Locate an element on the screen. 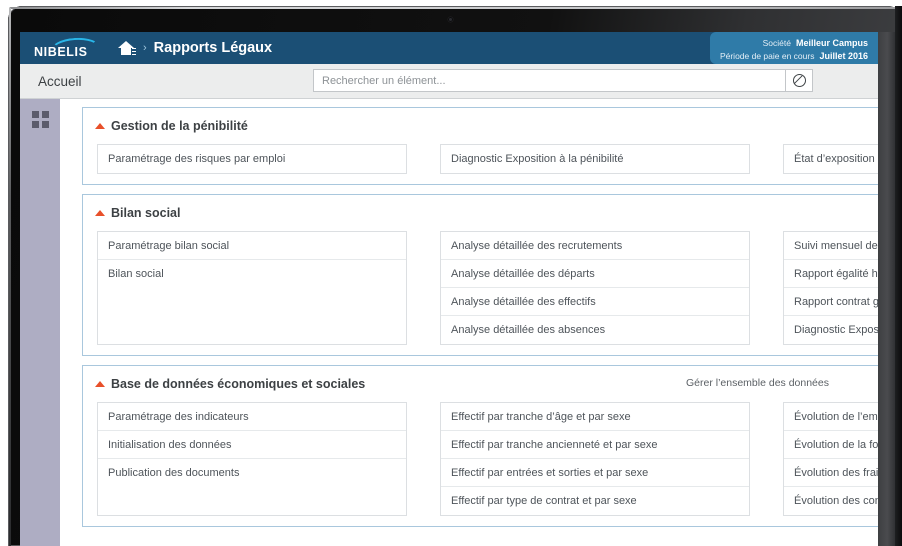 This screenshot has width=902, height=546. no-entry-icon is located at coordinates (799, 80).